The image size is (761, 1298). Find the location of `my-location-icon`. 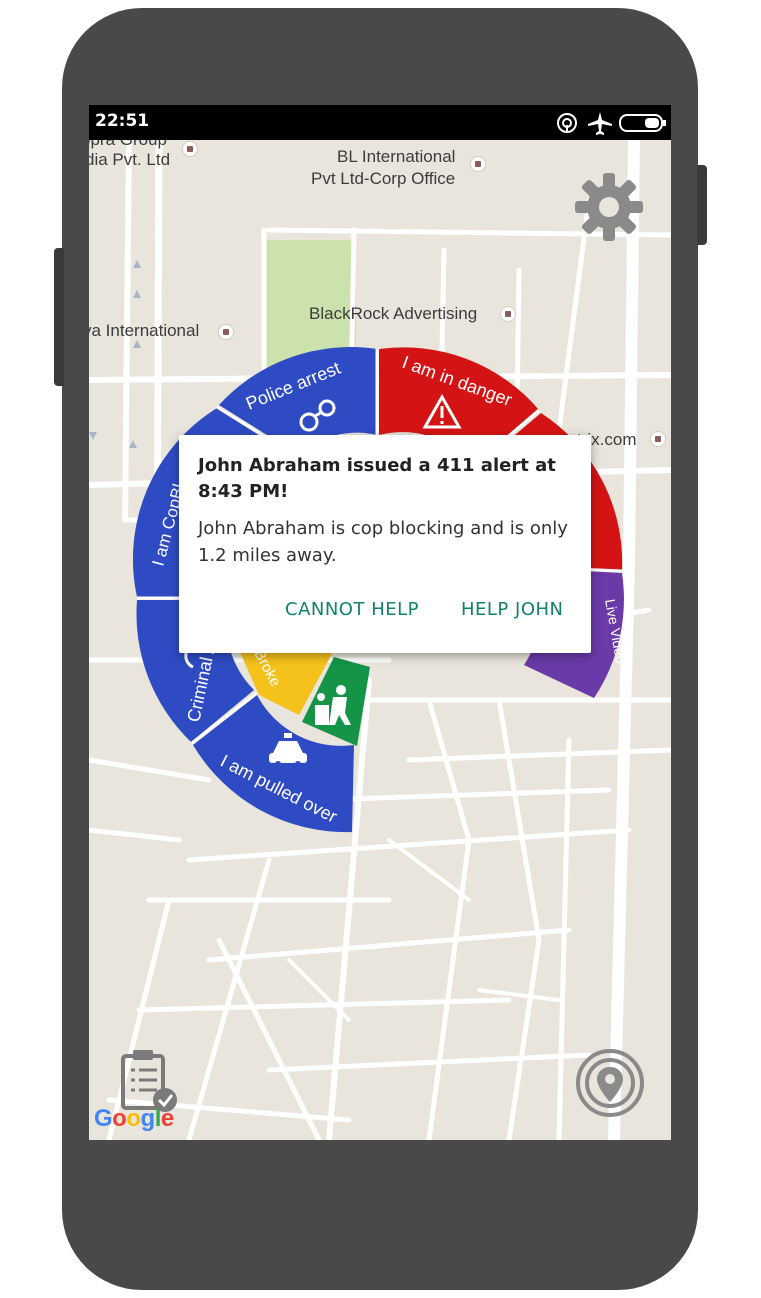

my-location-icon is located at coordinates (610, 1083).